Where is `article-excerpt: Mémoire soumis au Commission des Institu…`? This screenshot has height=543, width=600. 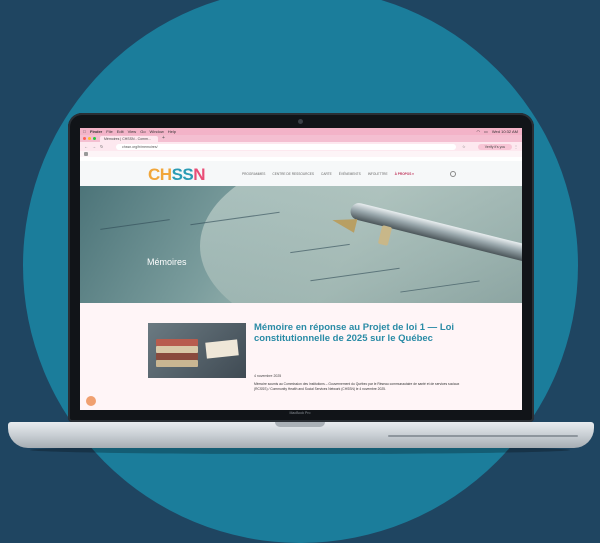
article-excerpt: Mémoire soumis au Commission des Institu… is located at coordinates (357, 386).